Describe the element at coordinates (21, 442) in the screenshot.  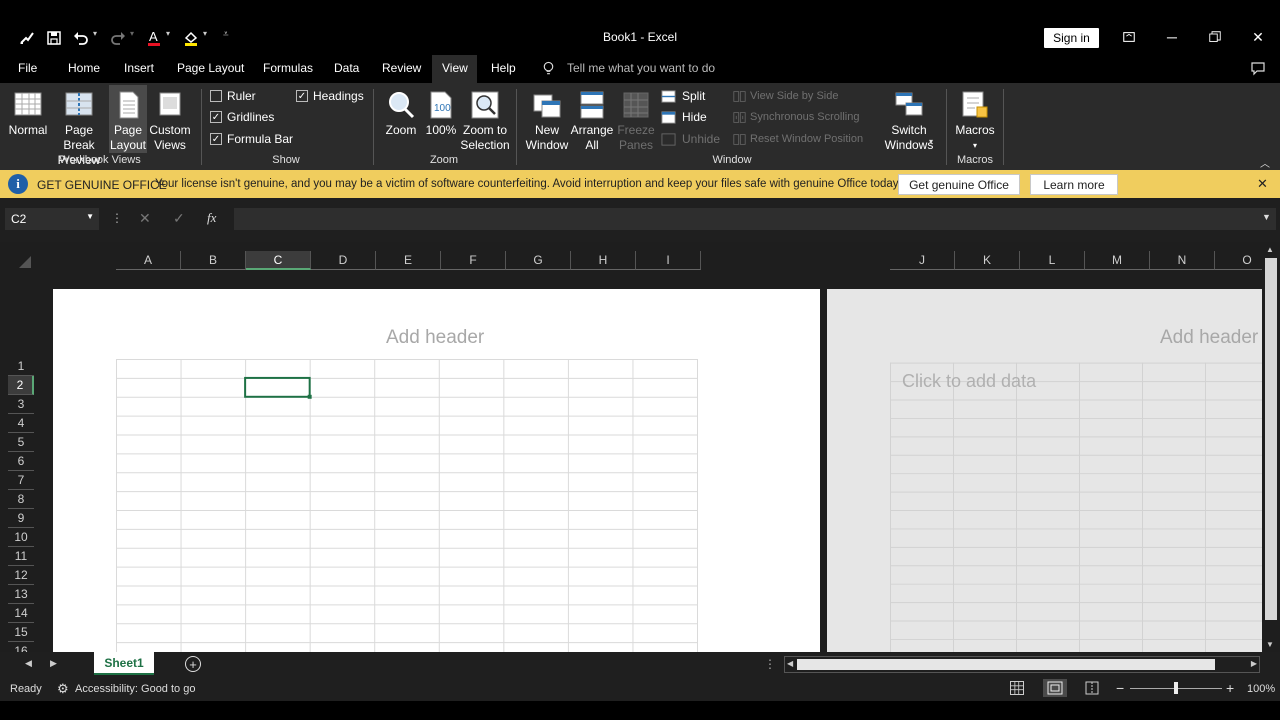
I see `row-header-5: 5` at that location.